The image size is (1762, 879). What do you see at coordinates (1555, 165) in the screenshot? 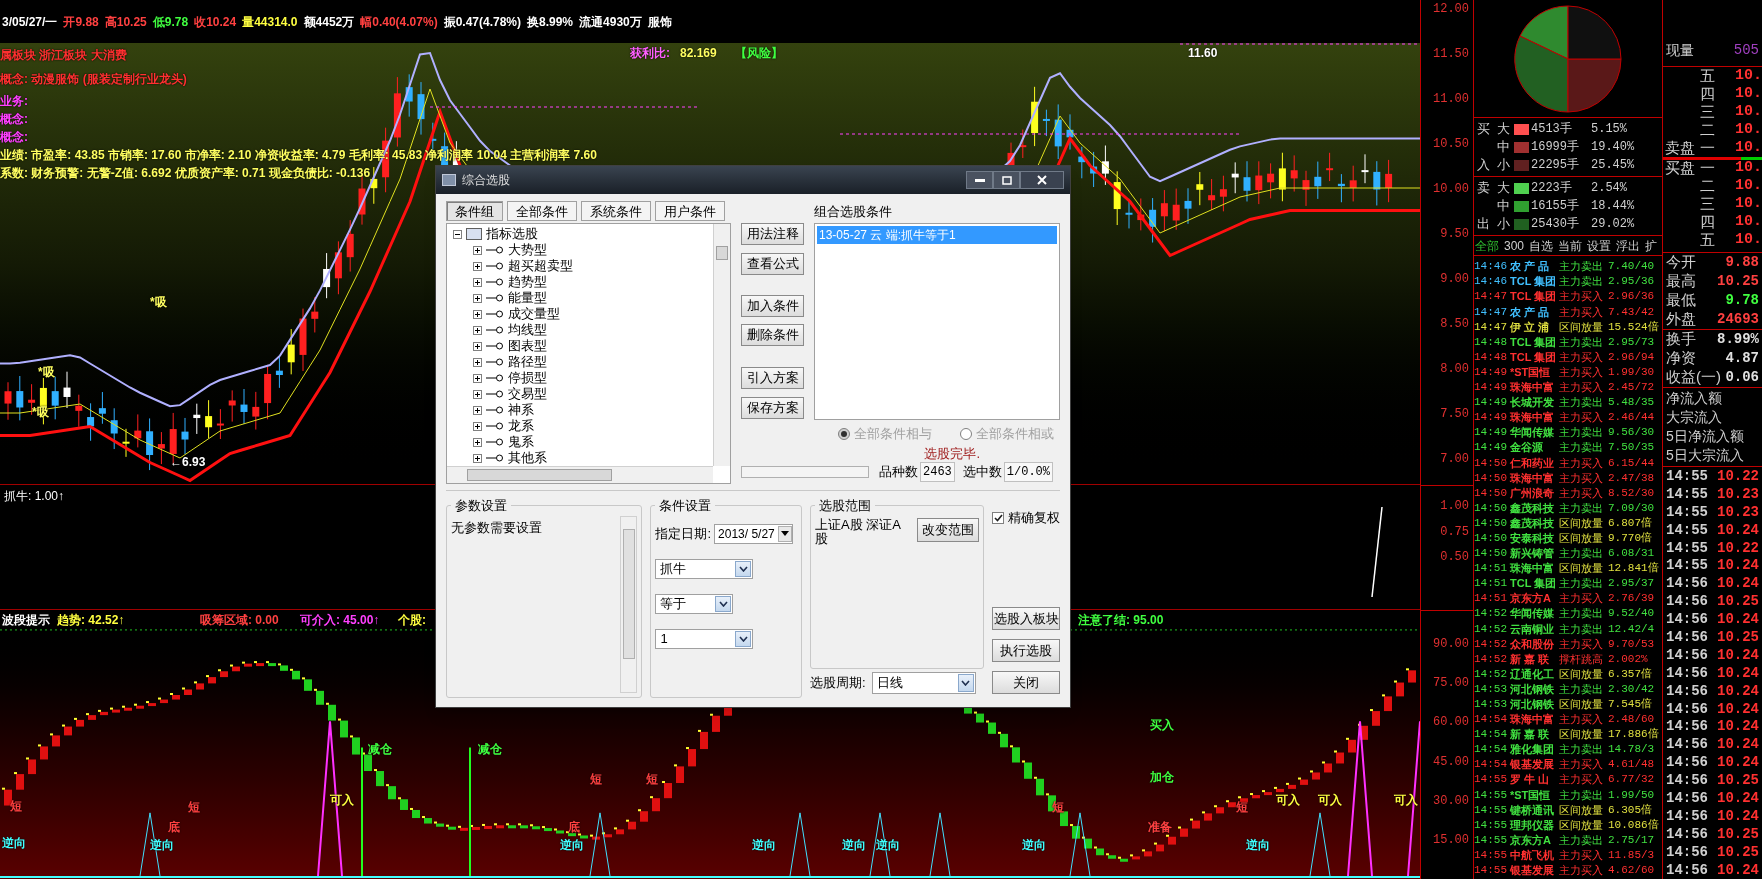
I see `volume-value: 22295手` at bounding box center [1555, 165].